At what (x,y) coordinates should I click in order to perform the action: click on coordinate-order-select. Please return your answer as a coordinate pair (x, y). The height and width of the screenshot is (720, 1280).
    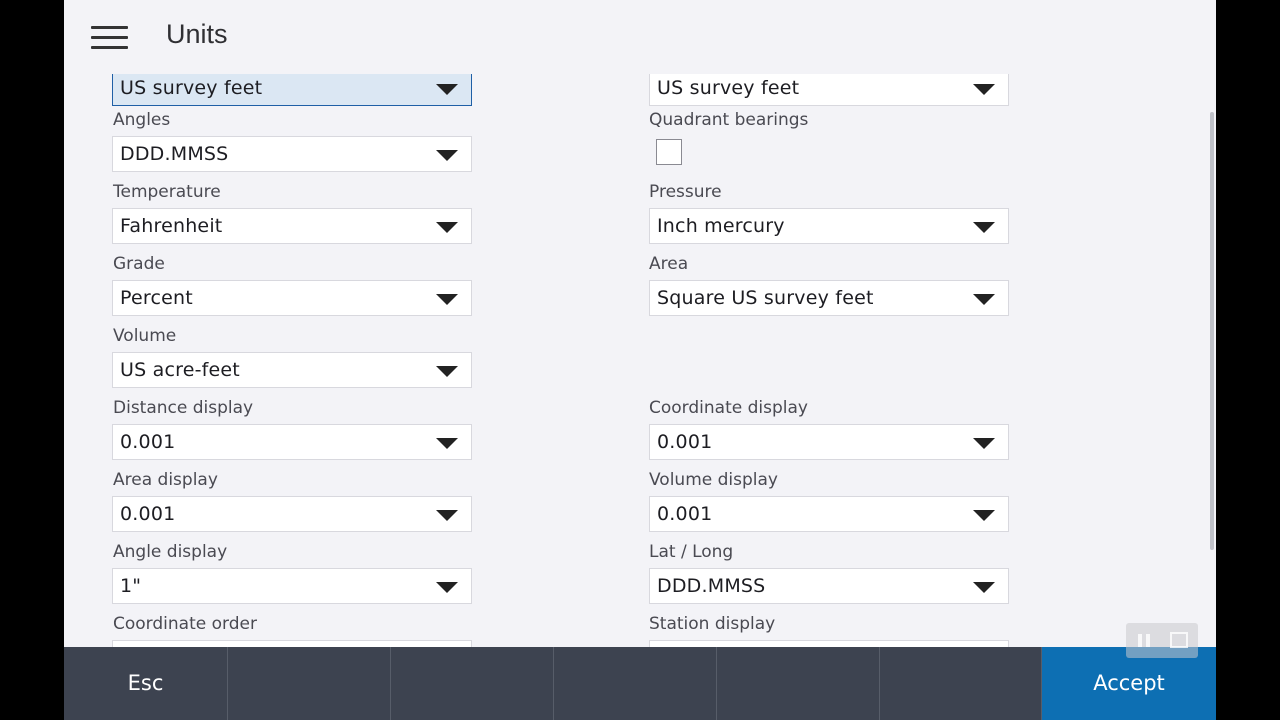
    Looking at the image, I should click on (292, 643).